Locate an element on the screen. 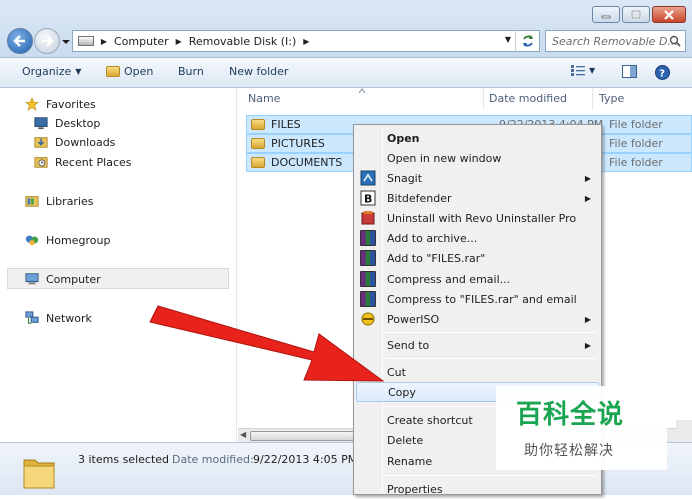  menu-item-open-new-window: Open in new window is located at coordinates (477, 158).